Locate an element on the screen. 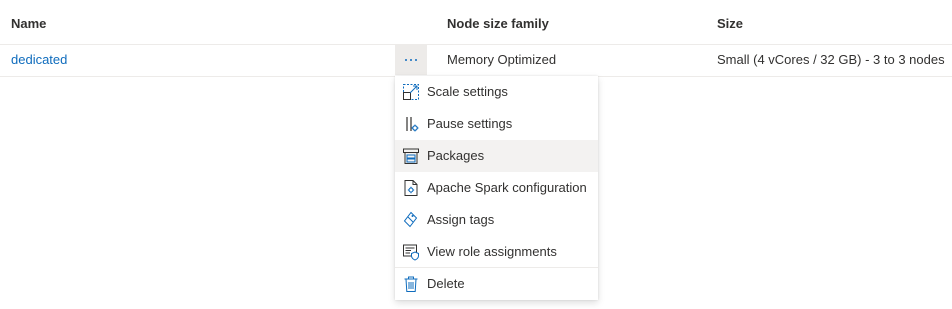 The width and height of the screenshot is (952, 309). menu-item-delete: Delete is located at coordinates (496, 284).